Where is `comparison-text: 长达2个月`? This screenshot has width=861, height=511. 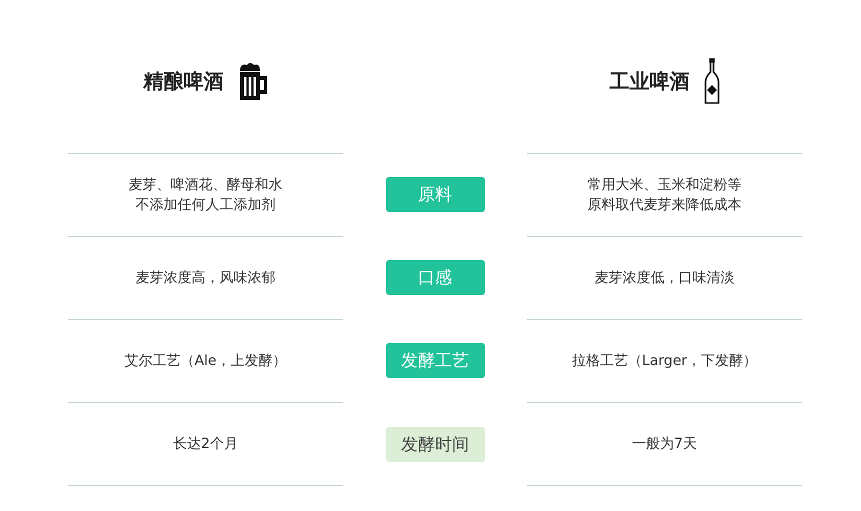 comparison-text: 长达2个月 is located at coordinates (205, 444).